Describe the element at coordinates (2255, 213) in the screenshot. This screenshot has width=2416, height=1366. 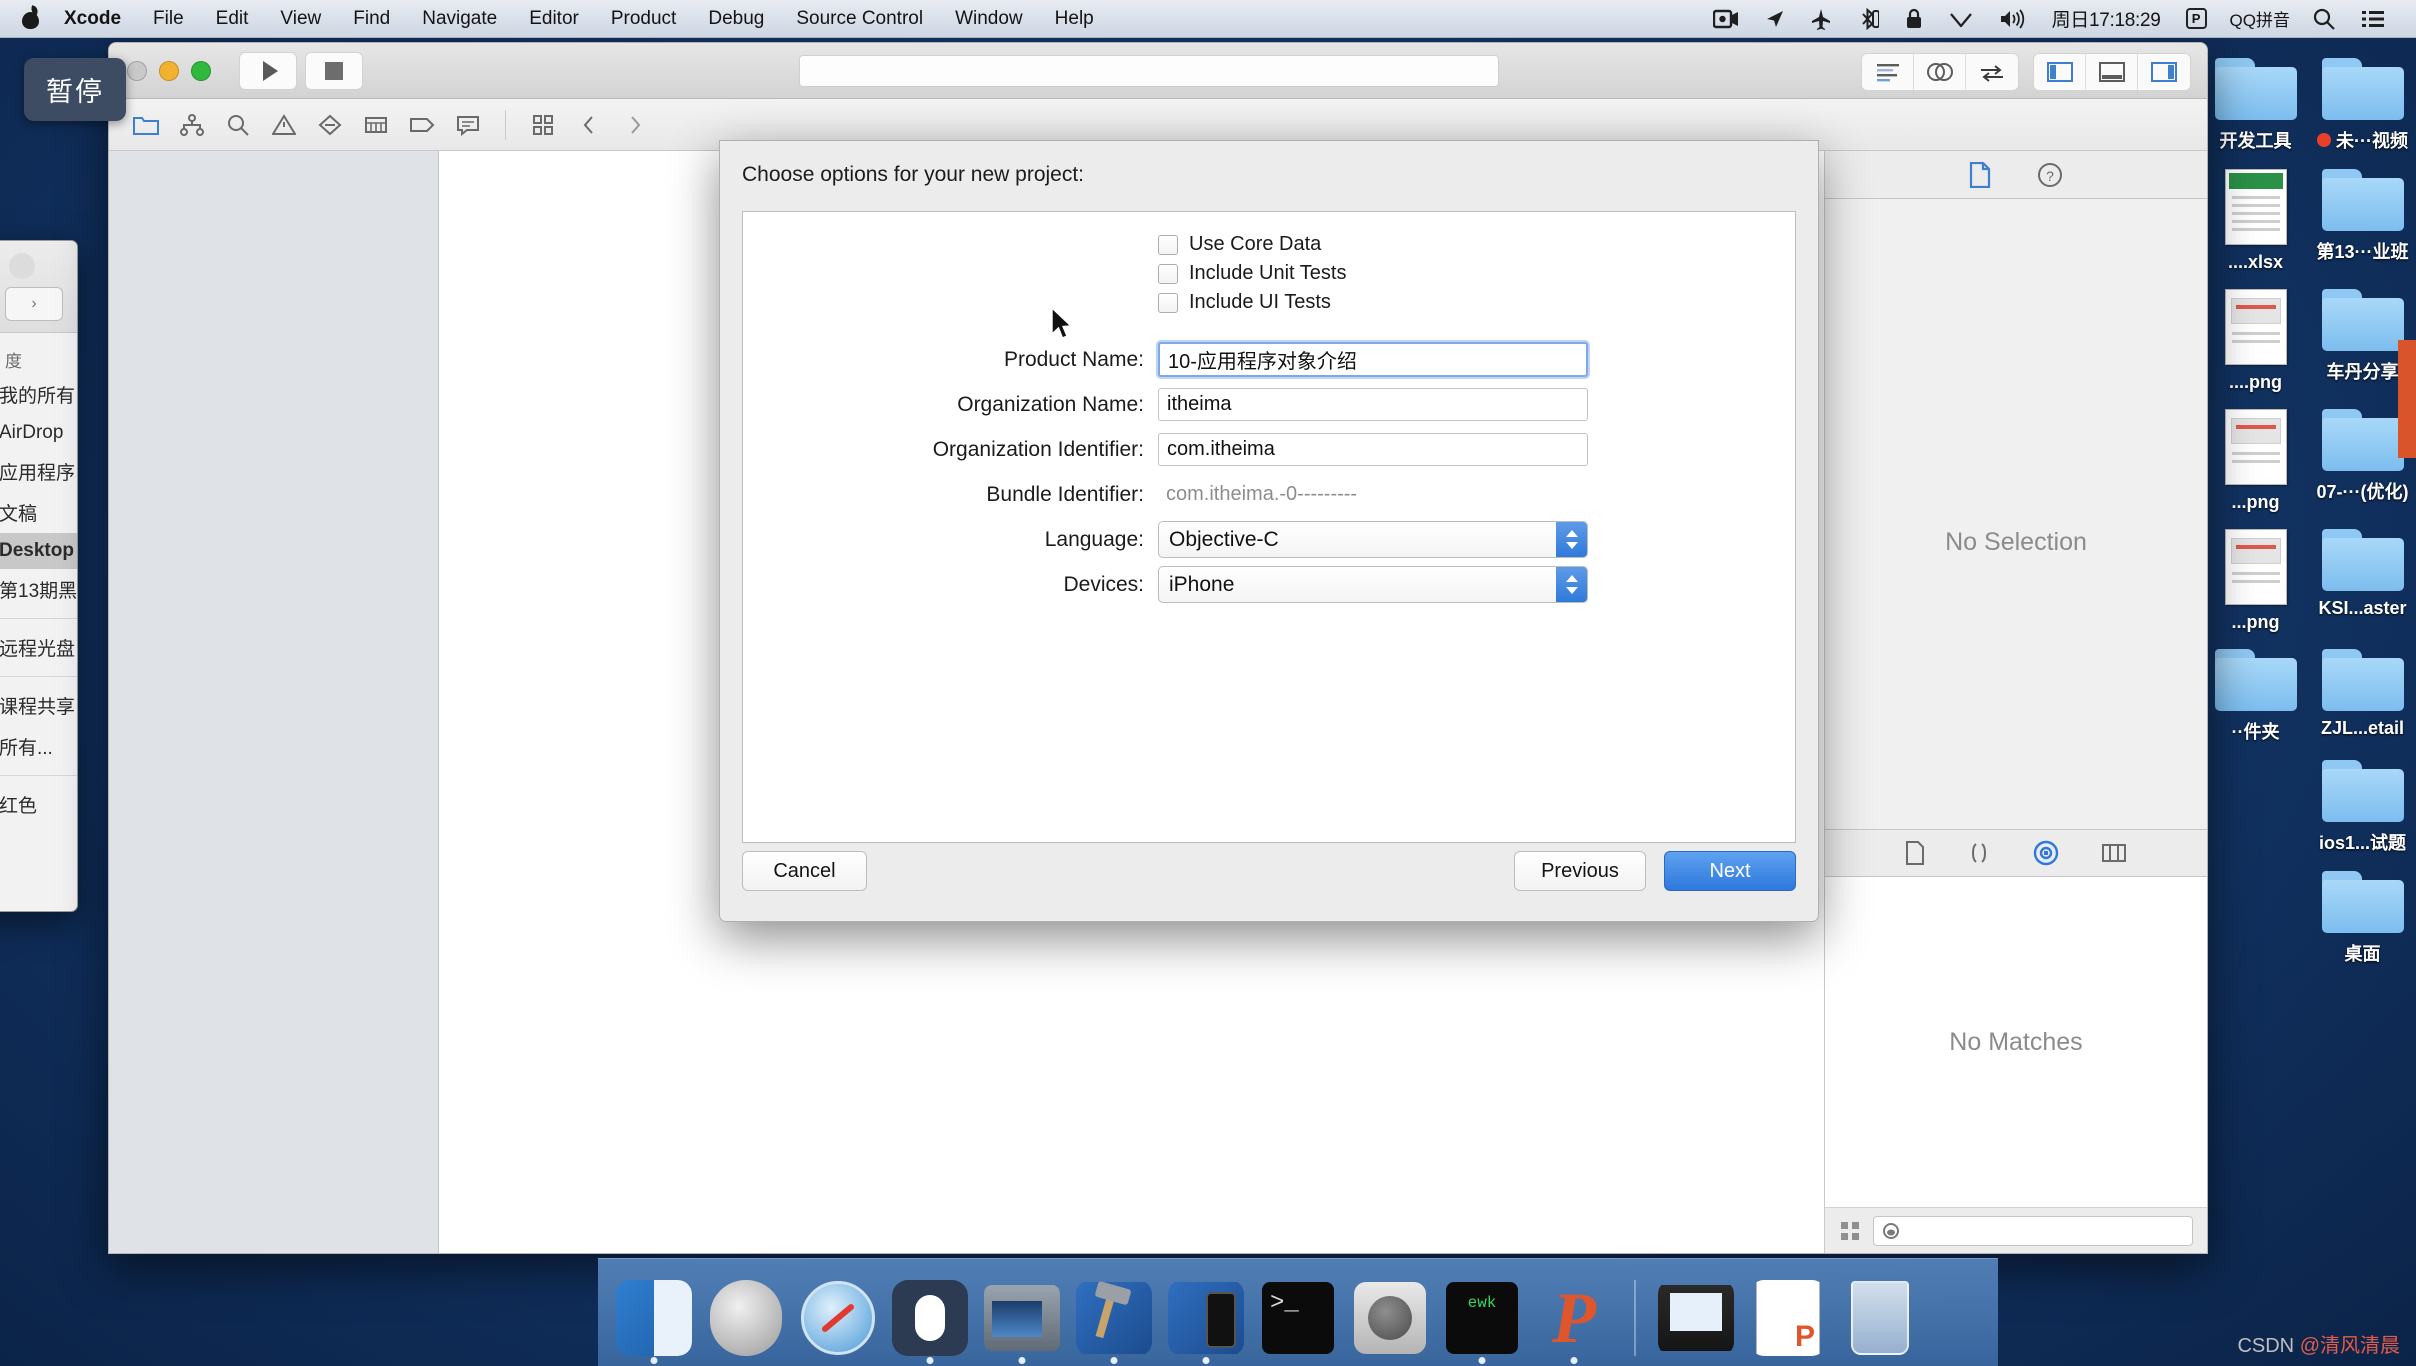
I see `desktop-icon: ....xlsx` at that location.